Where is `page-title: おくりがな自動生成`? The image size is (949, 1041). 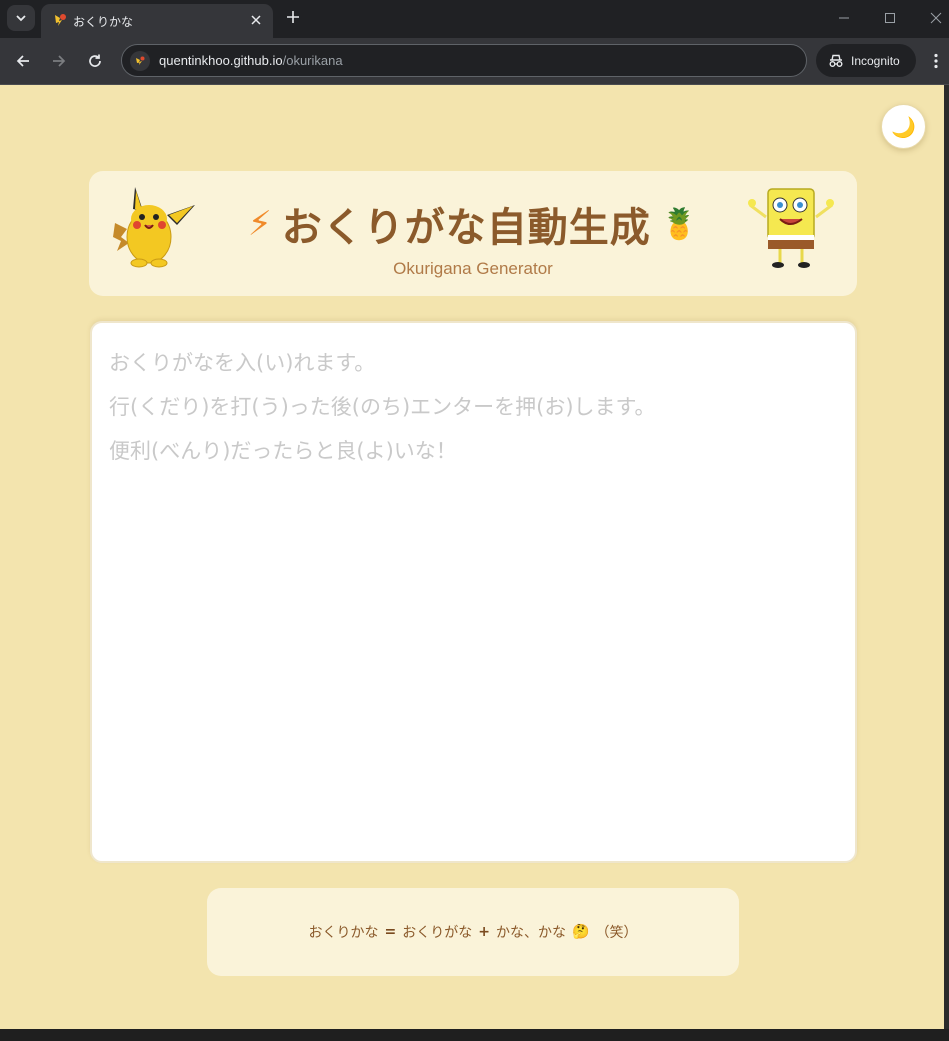 page-title: おくりがな自動生成 is located at coordinates (466, 228).